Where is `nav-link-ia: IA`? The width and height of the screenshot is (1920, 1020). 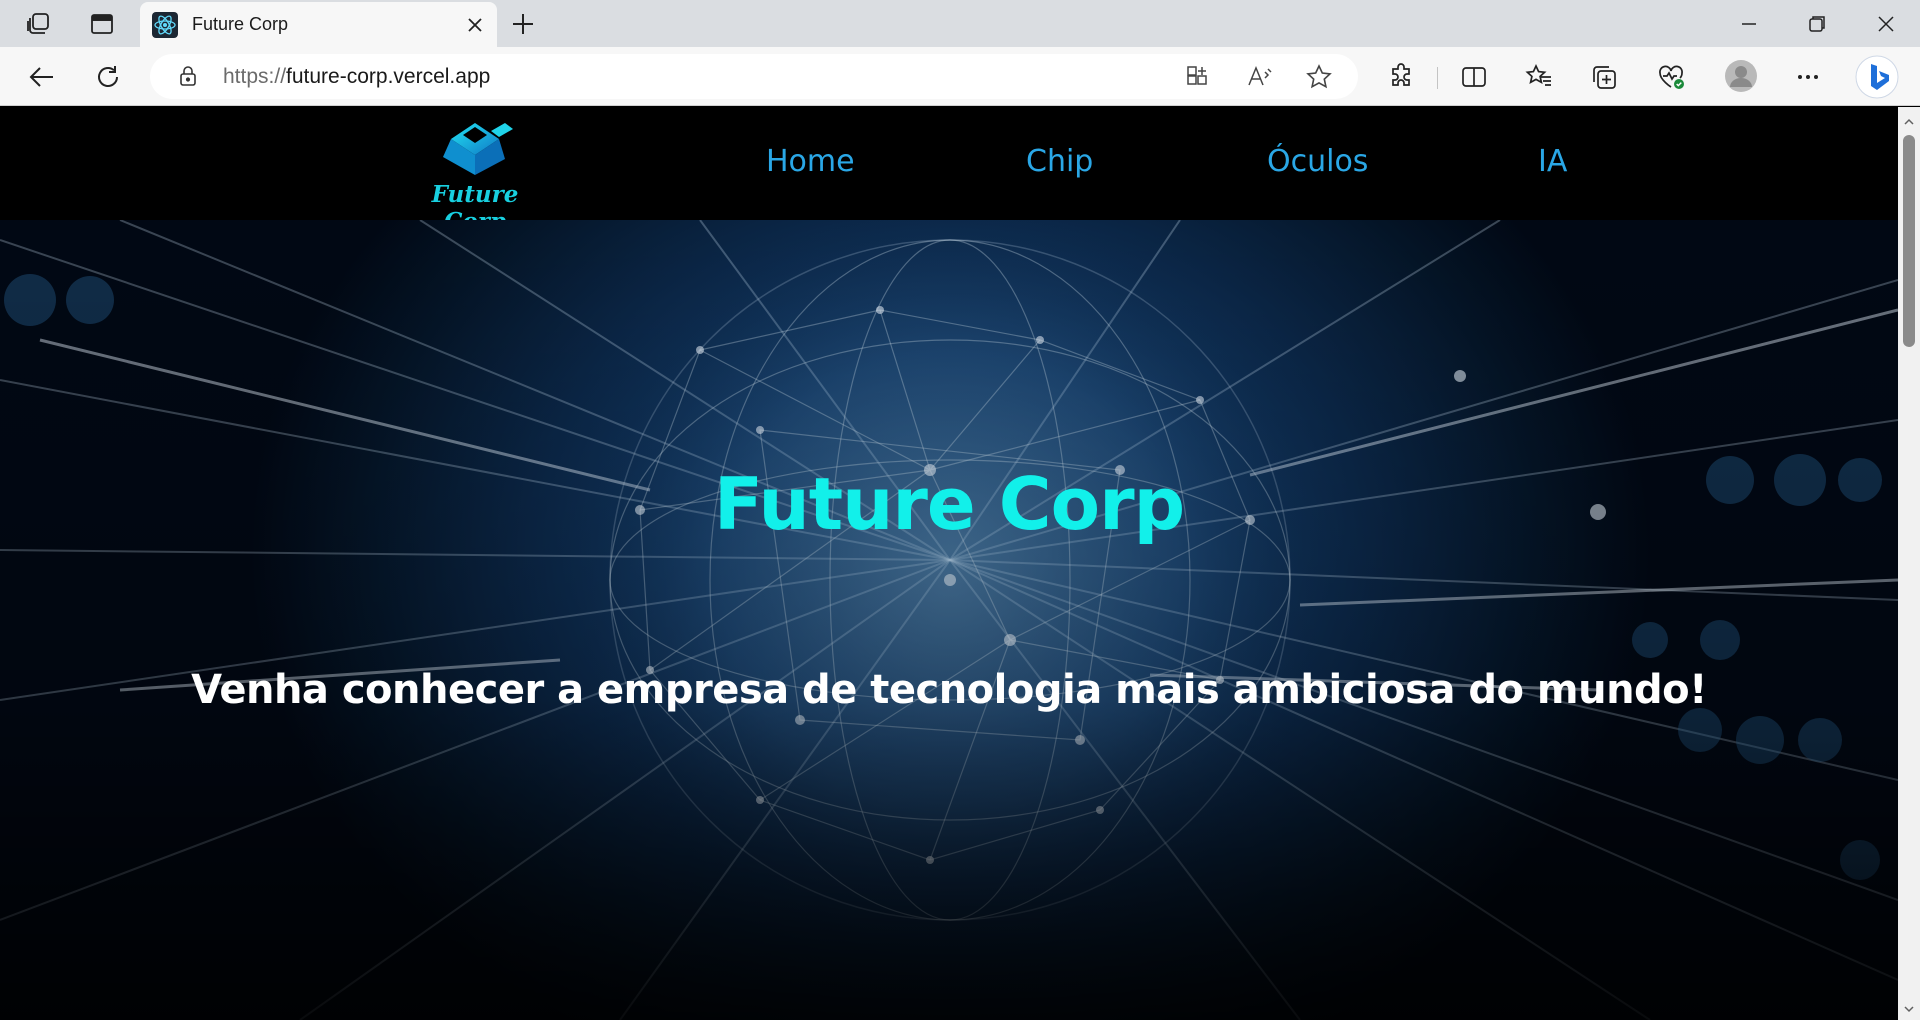
nav-link-ia: IA is located at coordinates (1552, 161).